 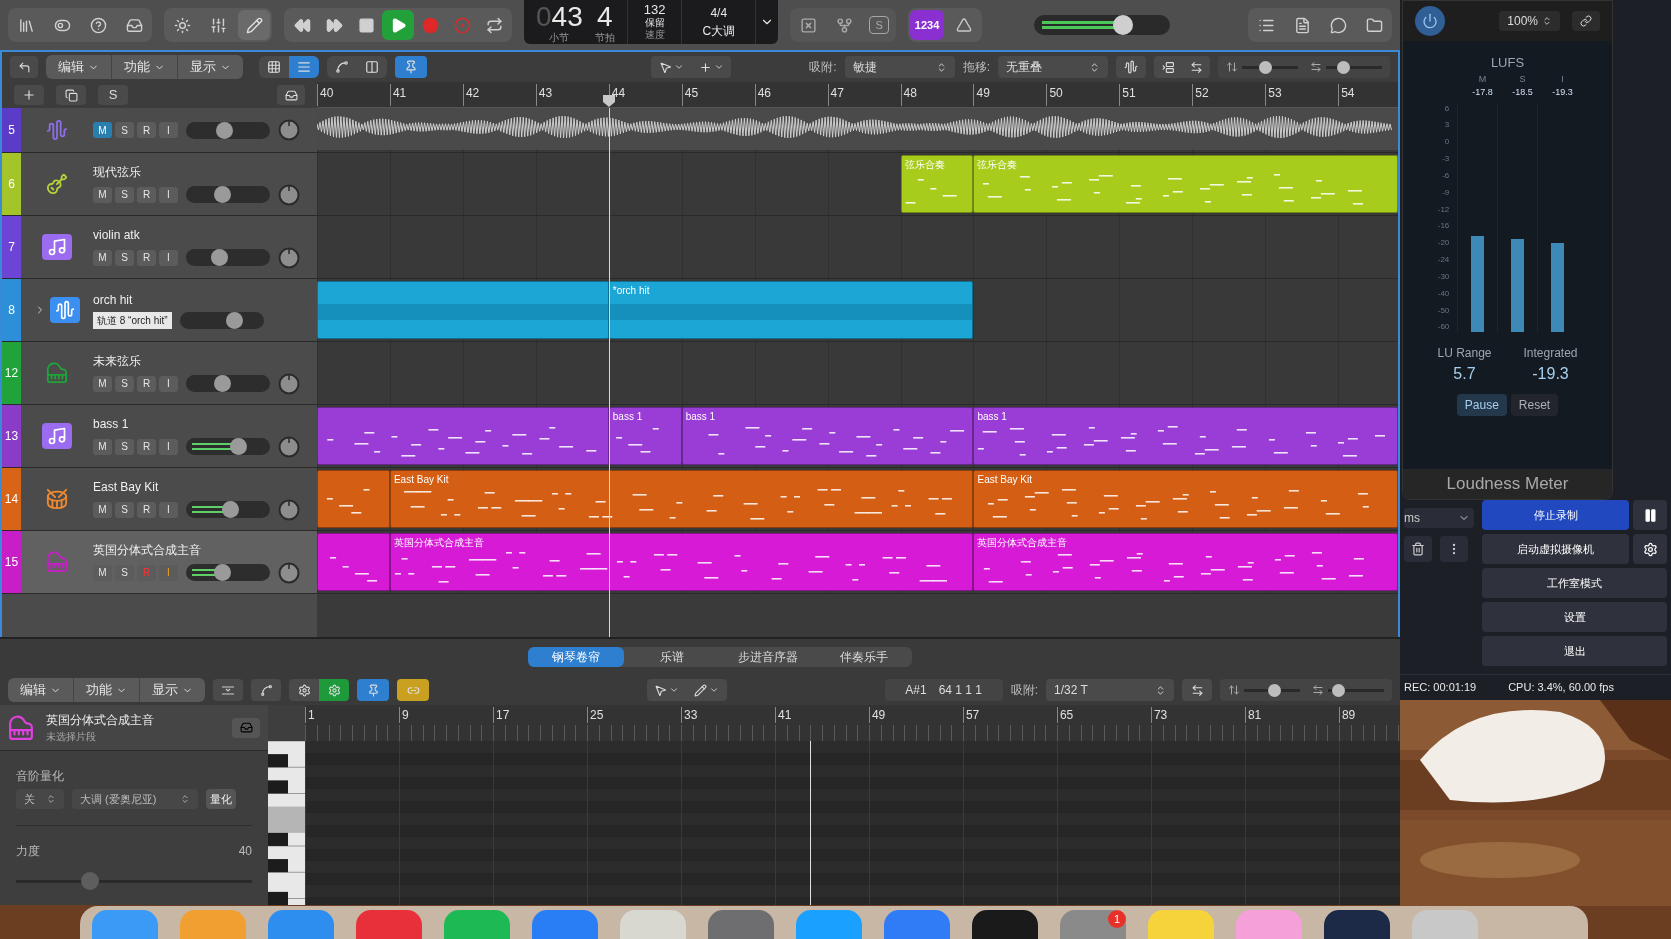 I want to click on track-header: 6 现代弦乐 M S R I, so click(x=159, y=184).